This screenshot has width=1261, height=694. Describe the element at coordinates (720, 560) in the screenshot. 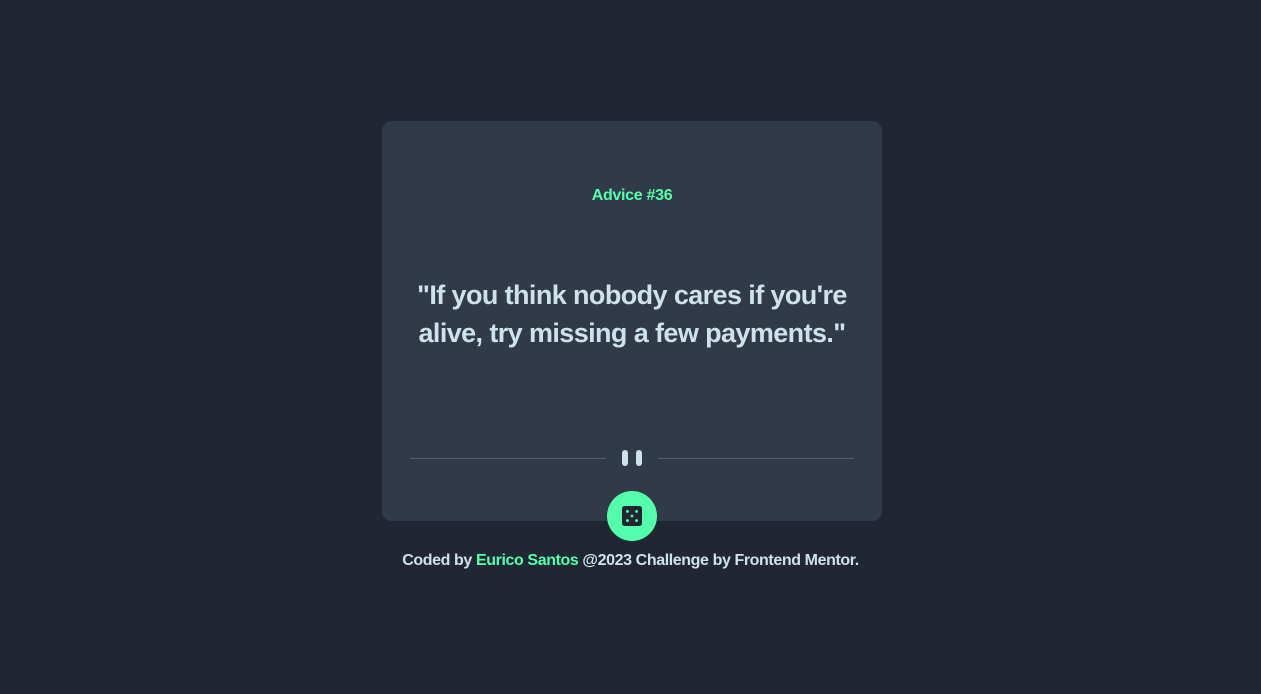

I see `attribution-suffix: @2023 Challenge by Frontend Mentor.` at that location.